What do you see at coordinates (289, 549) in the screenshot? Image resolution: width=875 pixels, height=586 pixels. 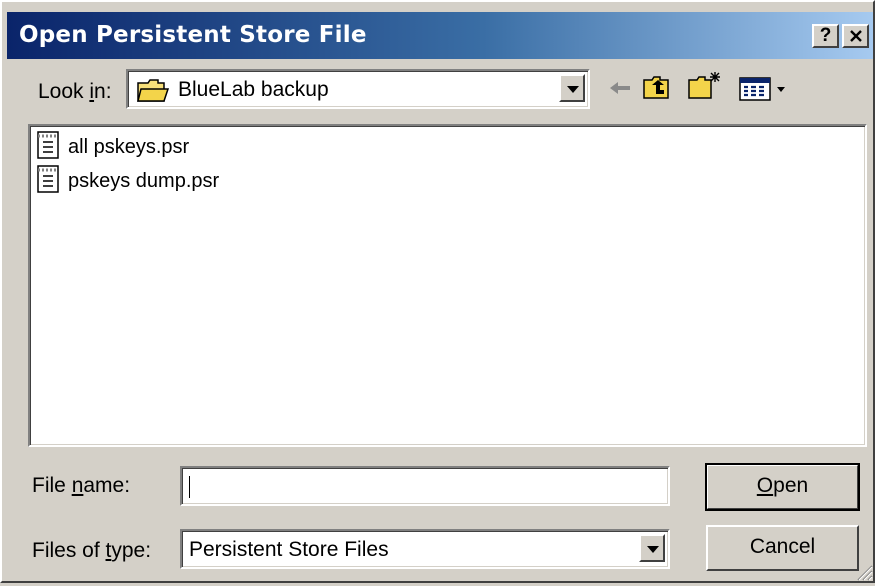 I see `file-type-value: Persistent Store Files` at bounding box center [289, 549].